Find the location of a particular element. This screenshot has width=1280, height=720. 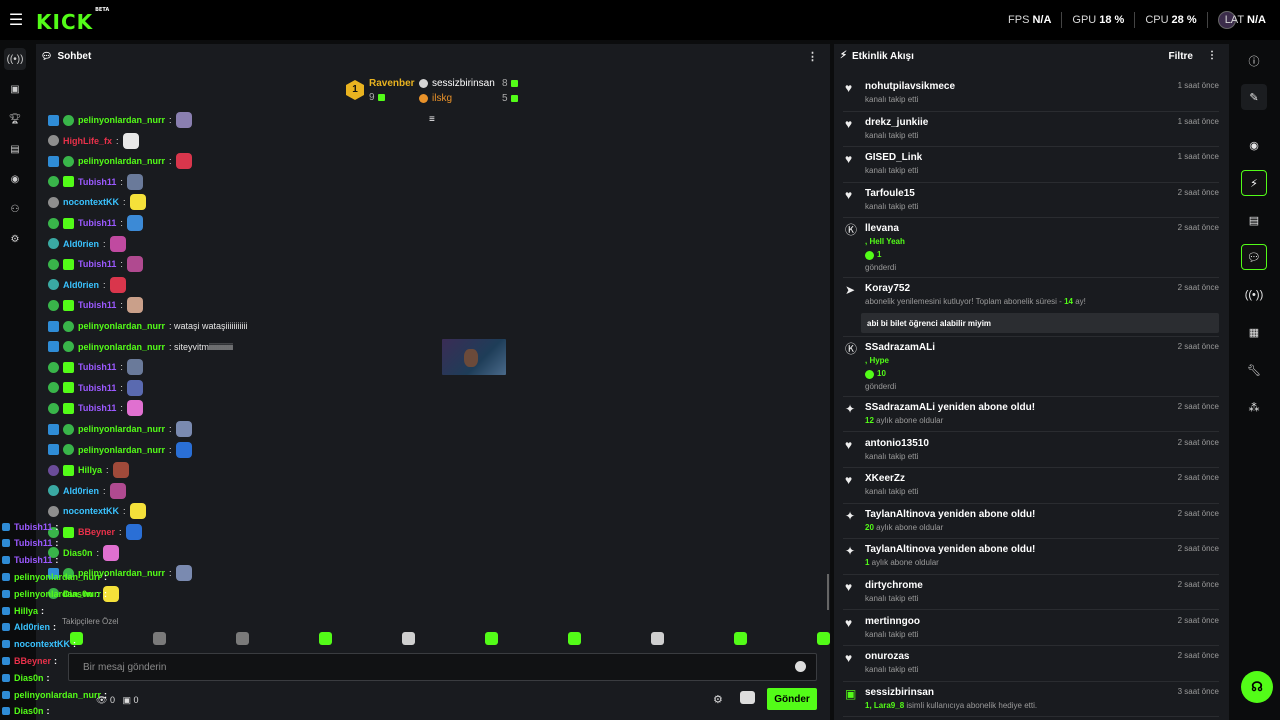

layout-icon: ▦ is located at coordinates (1254, 332).